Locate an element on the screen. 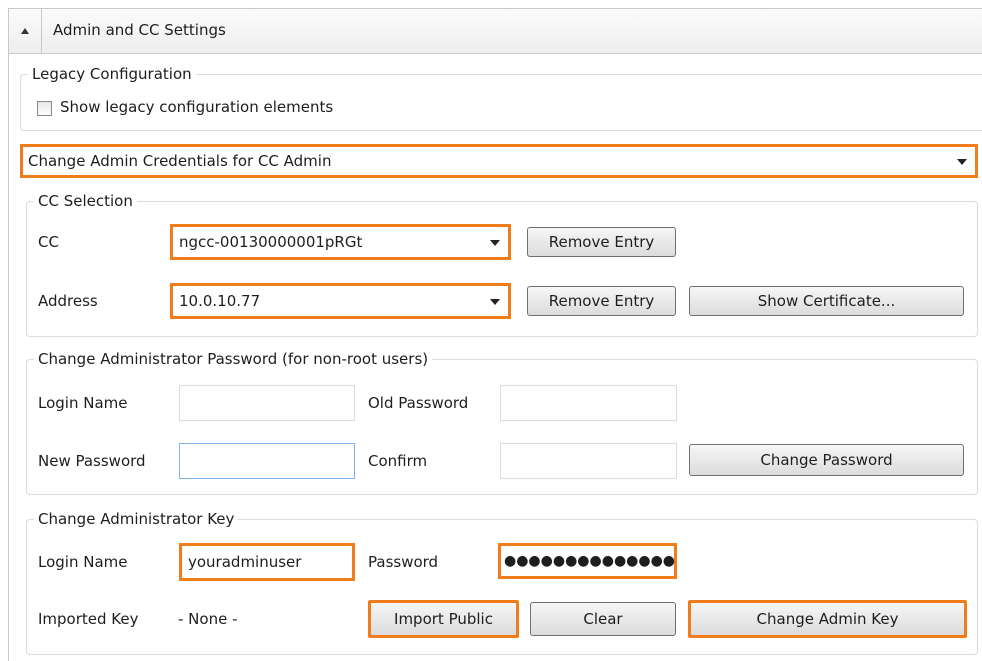  legacy-config-legend: Legacy Configuration is located at coordinates (112, 74).